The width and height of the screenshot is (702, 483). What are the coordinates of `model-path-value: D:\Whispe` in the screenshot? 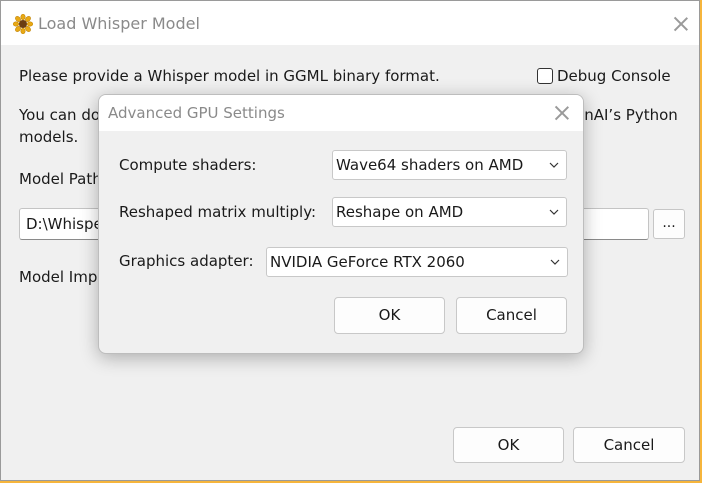 It's located at (64, 224).